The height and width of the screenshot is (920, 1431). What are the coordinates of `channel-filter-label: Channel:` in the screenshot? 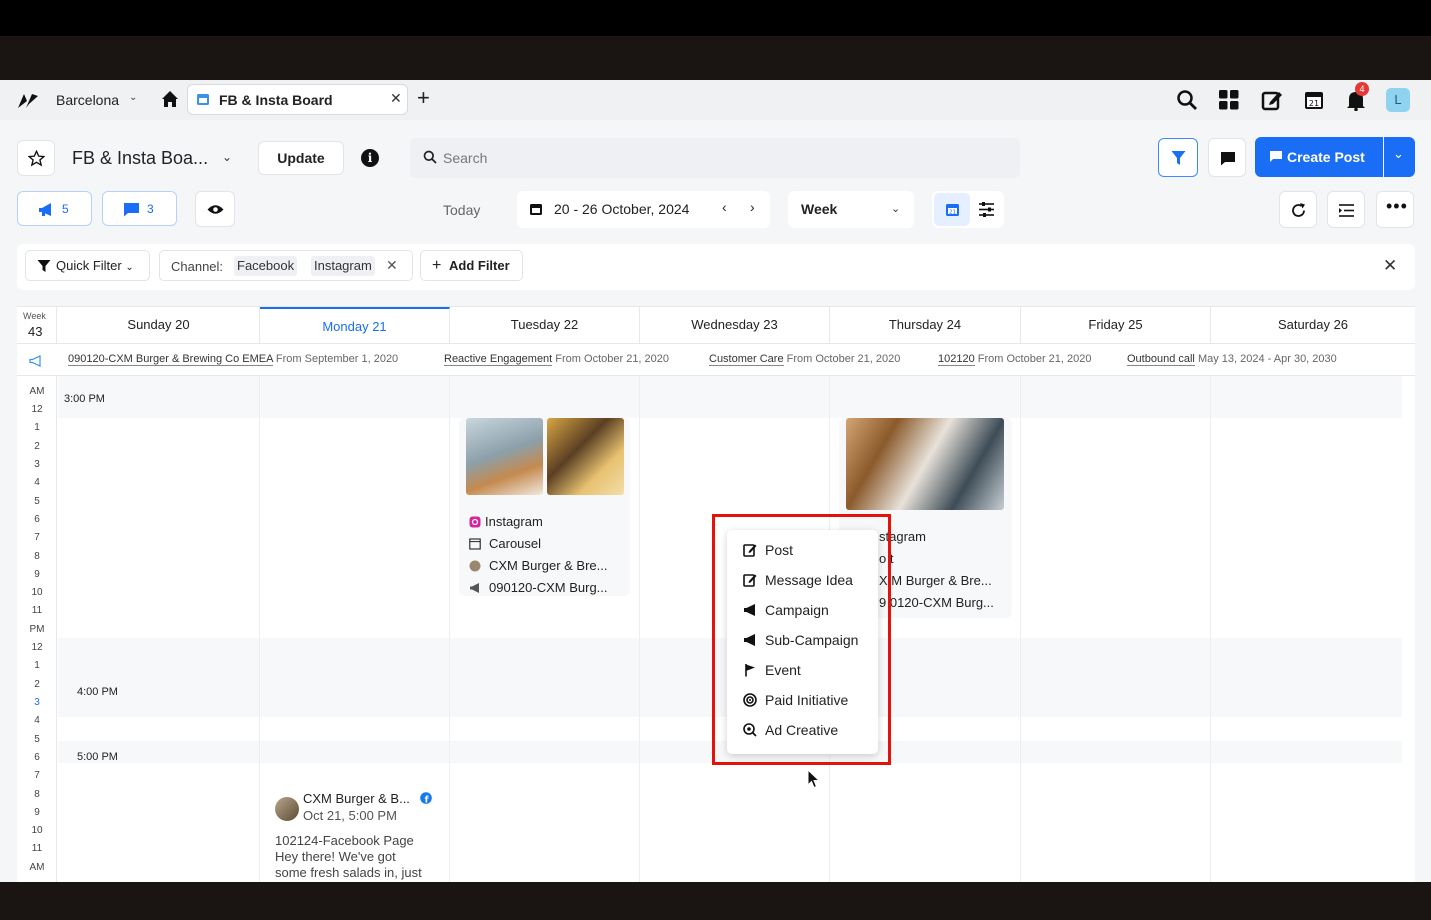 It's located at (197, 266).